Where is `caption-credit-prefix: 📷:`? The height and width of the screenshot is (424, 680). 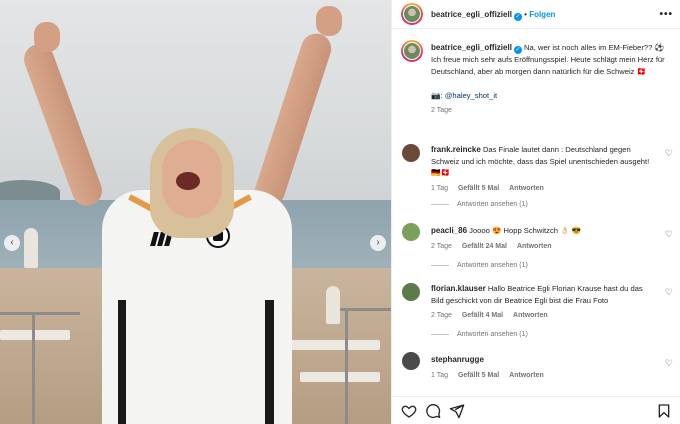
caption-credit-prefix: 📷: is located at coordinates (438, 95).